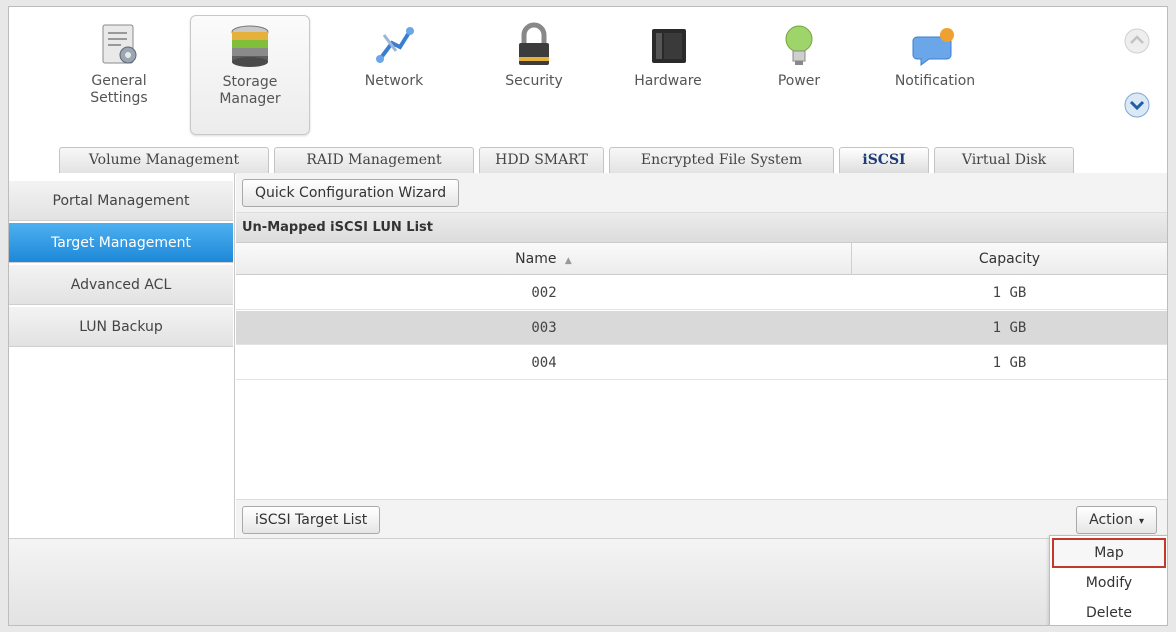 Image resolution: width=1176 pixels, height=632 pixels. I want to click on chevron-down-icon: ▾, so click(1141, 521).